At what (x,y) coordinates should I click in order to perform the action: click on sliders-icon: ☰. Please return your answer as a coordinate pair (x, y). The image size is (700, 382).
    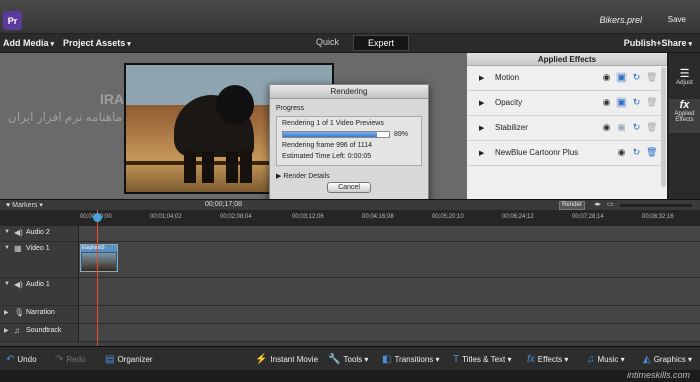
    Looking at the image, I should click on (684, 74).